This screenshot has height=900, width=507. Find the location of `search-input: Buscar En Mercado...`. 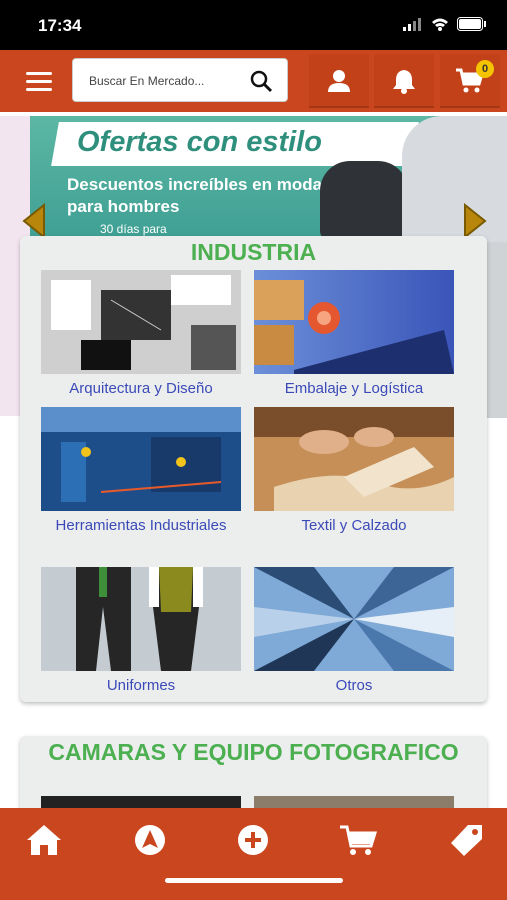

search-input: Buscar En Mercado... is located at coordinates (180, 80).